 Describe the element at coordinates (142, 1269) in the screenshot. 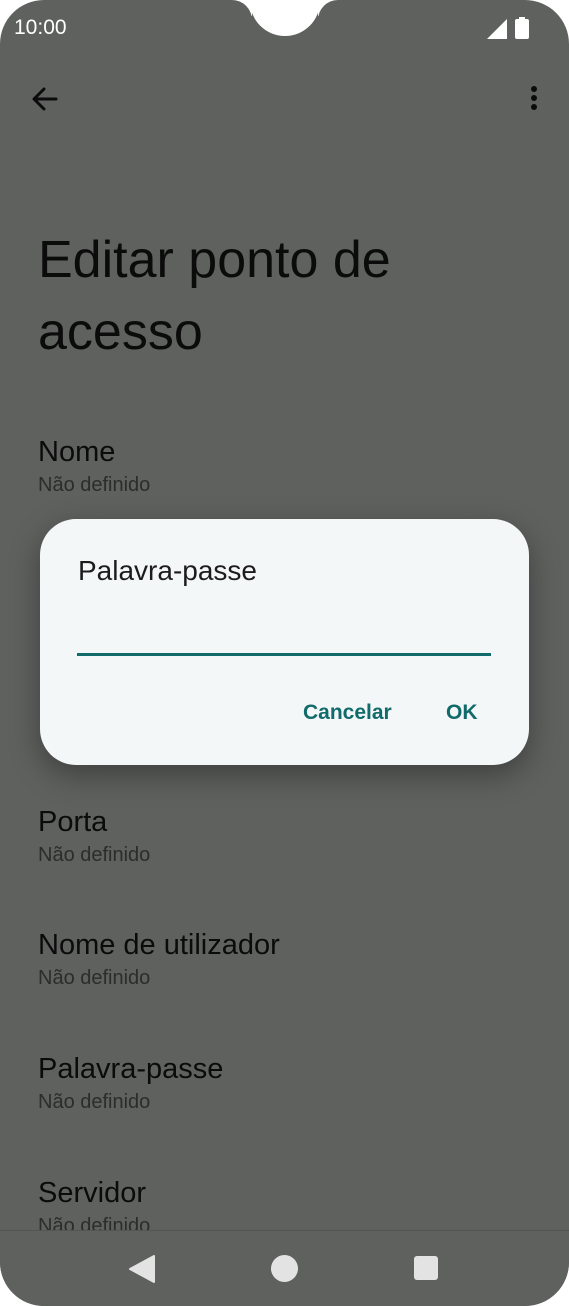

I see `nav-back-icon` at that location.